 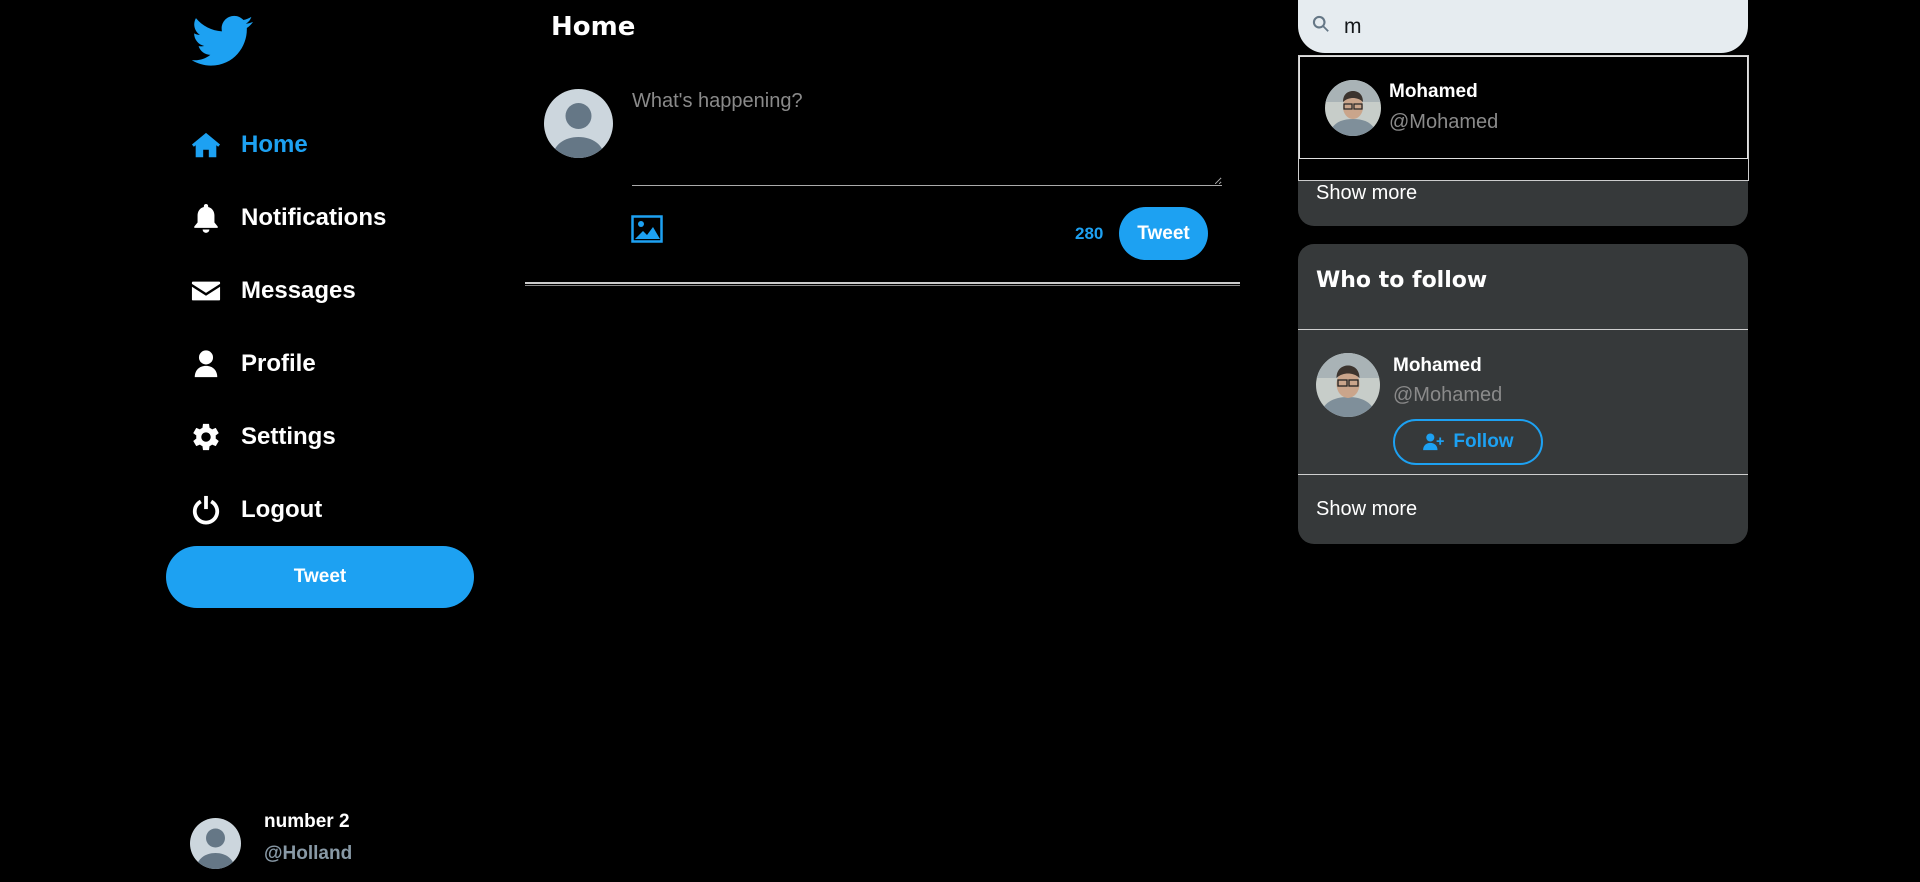 What do you see at coordinates (308, 853) in the screenshot?
I see `account-handle: @Holland` at bounding box center [308, 853].